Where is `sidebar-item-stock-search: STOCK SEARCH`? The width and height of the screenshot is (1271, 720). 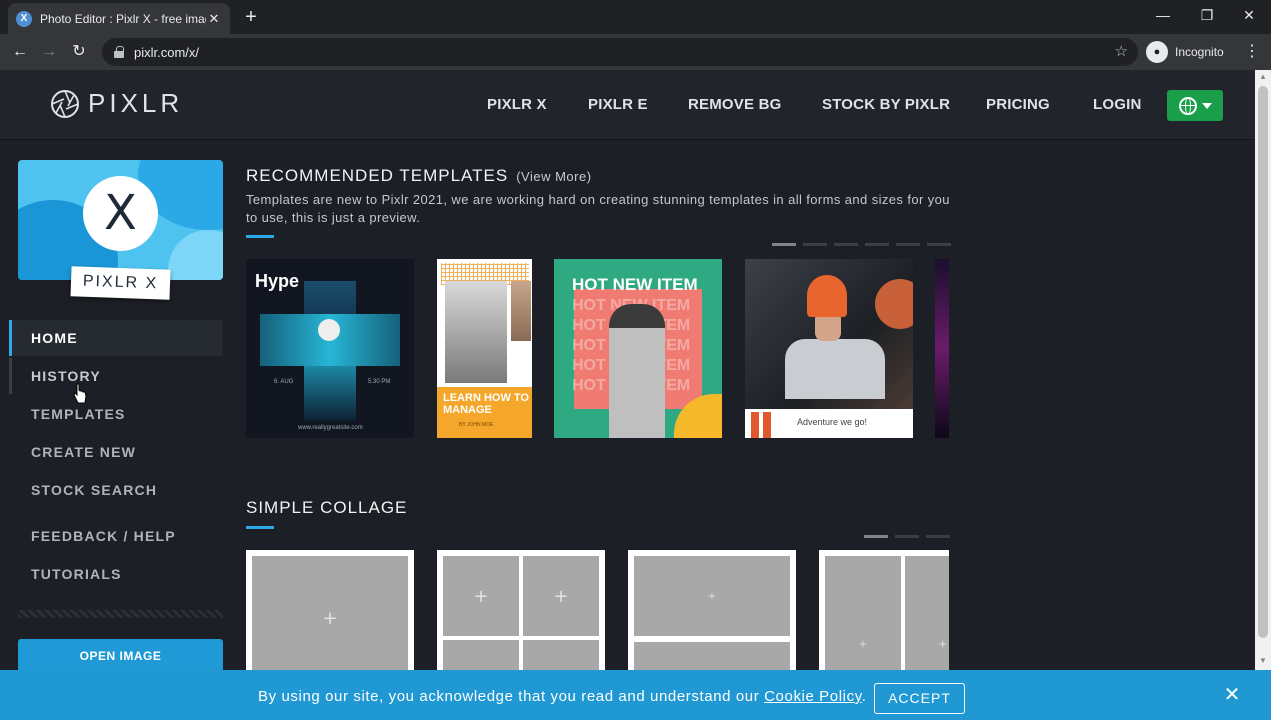
sidebar-item-stock-search: STOCK SEARCH is located at coordinates (116, 490).